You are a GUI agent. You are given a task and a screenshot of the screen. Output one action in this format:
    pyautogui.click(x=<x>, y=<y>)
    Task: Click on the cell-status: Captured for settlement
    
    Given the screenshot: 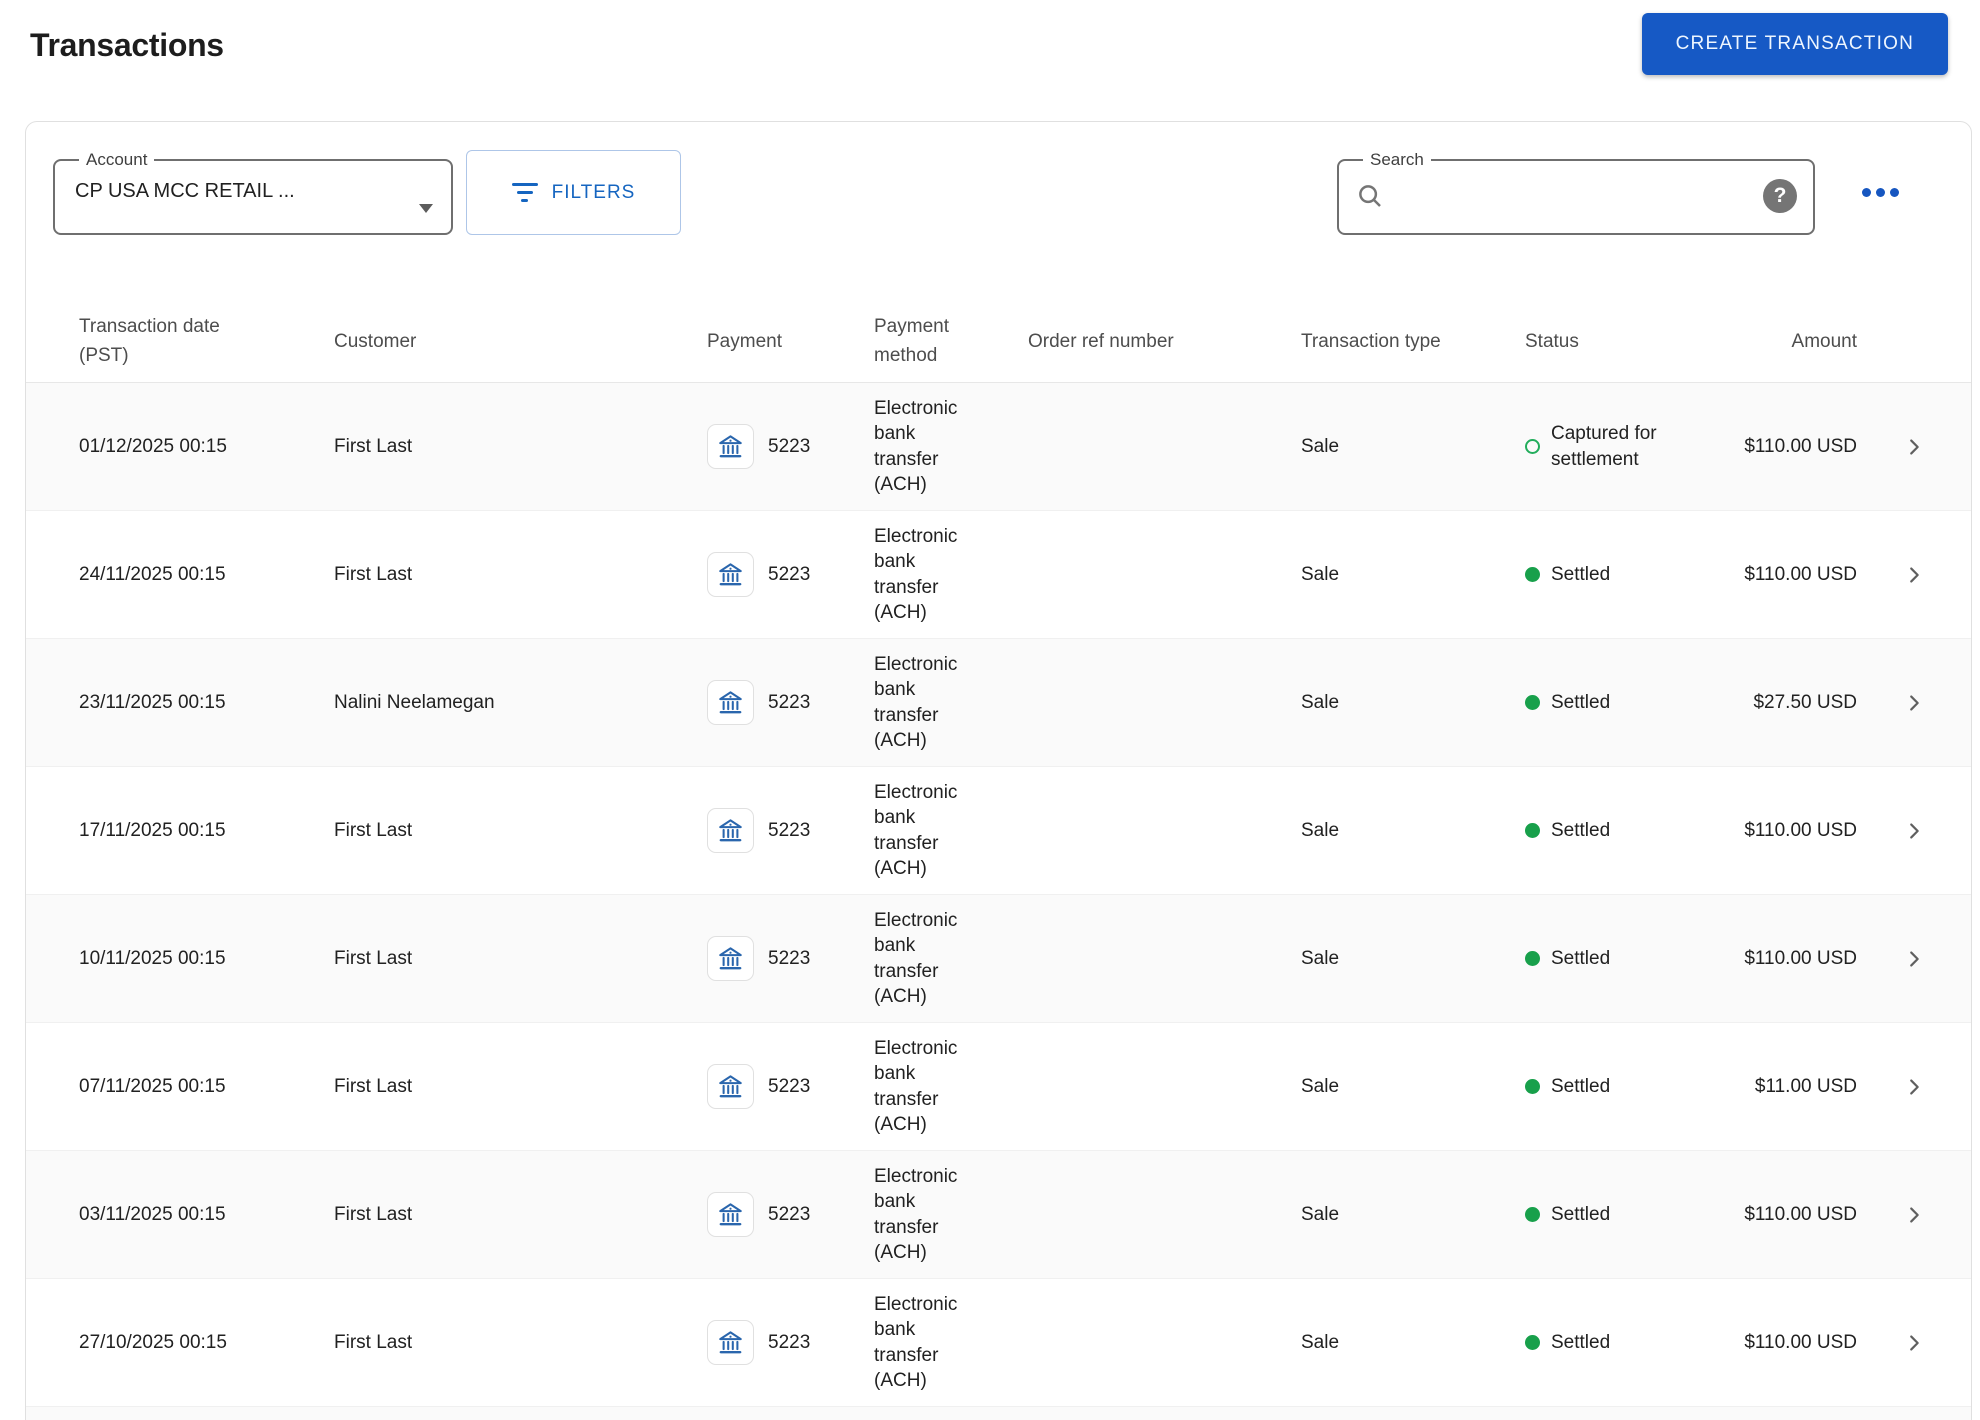 What is the action you would take?
    pyautogui.click(x=1607, y=447)
    